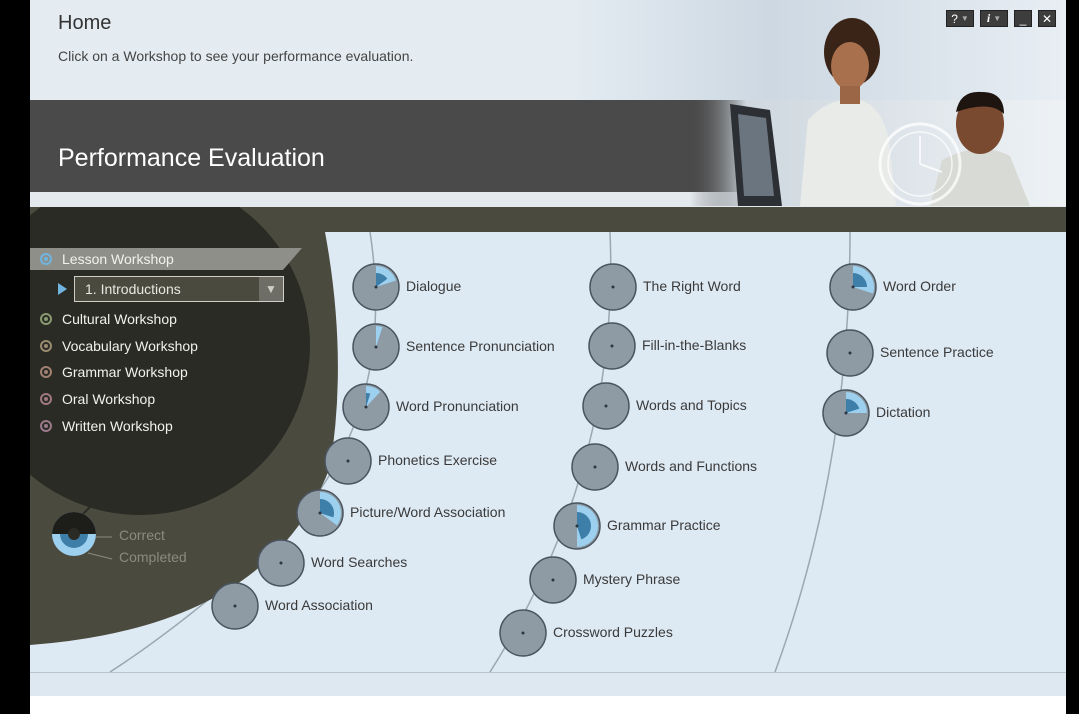 This screenshot has width=1079, height=714. I want to click on menu-cultural-workshop: Cultural Workshop, so click(107, 319).